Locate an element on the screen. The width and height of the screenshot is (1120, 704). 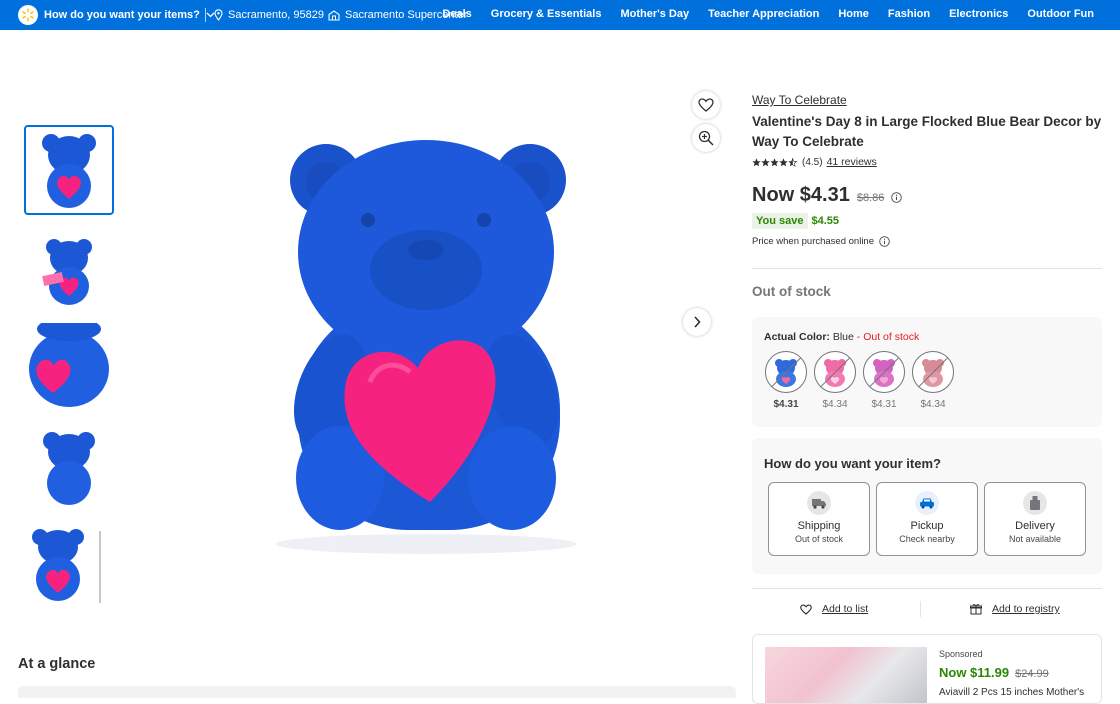
nav-grocery-essentials: Grocery & Essentials is located at coordinates (546, 14).